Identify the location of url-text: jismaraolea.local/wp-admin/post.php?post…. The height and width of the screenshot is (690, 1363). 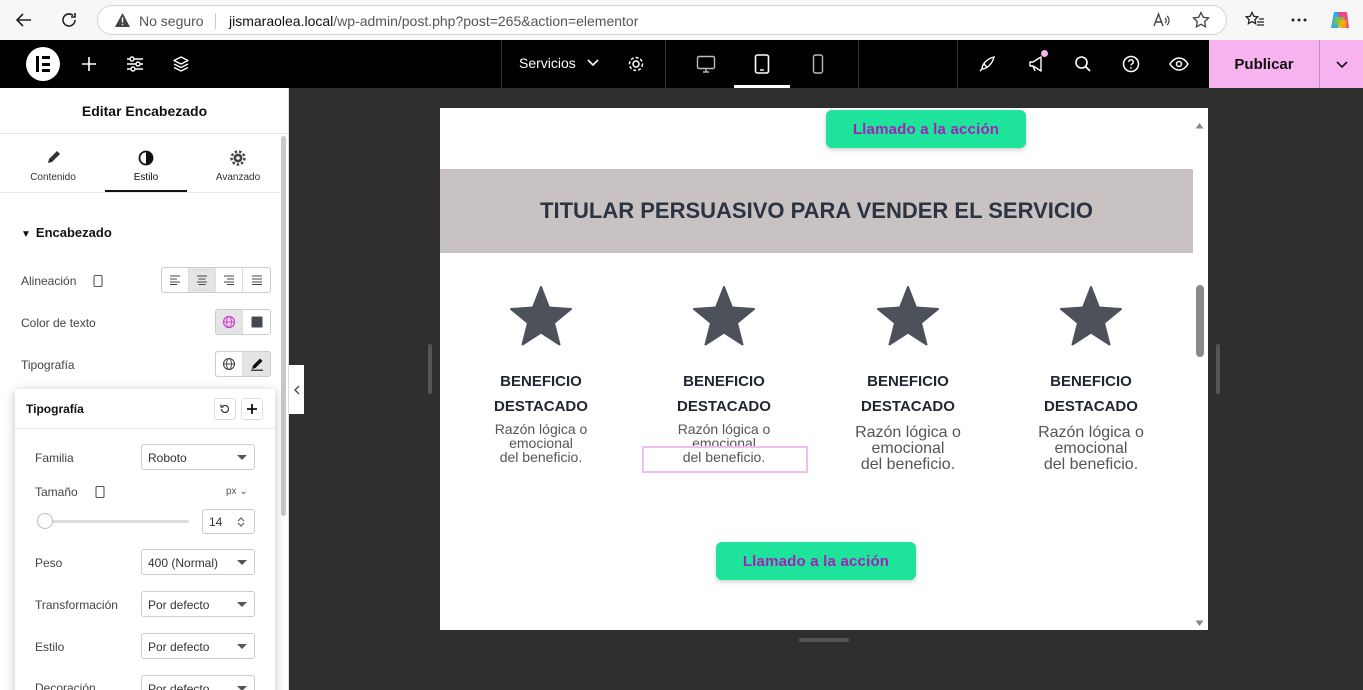
(433, 21).